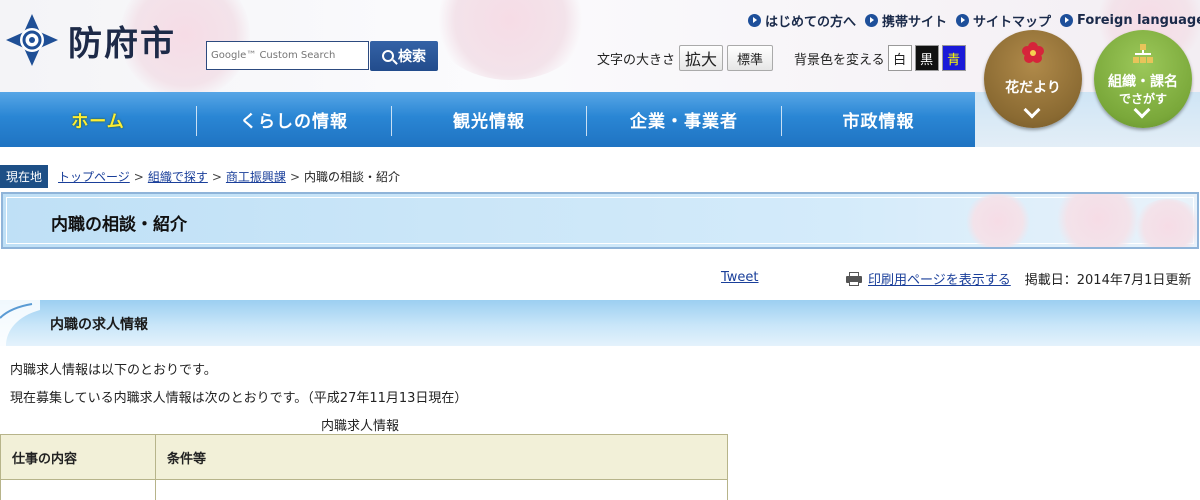 This screenshot has width=1200, height=500. What do you see at coordinates (1143, 82) in the screenshot?
I see `org-search-label-1: 組織・課名` at bounding box center [1143, 82].